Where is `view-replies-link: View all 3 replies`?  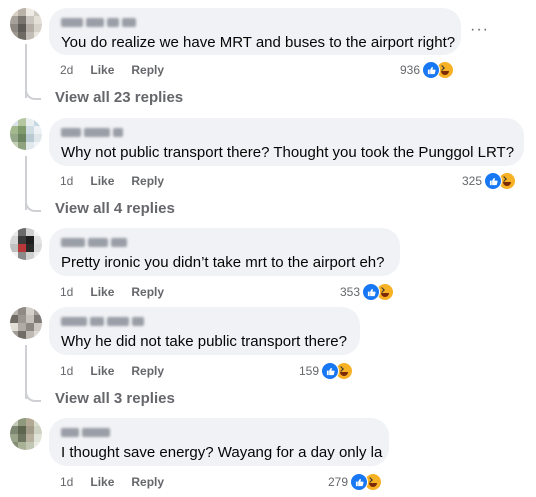 view-replies-link: View all 3 replies is located at coordinates (115, 398).